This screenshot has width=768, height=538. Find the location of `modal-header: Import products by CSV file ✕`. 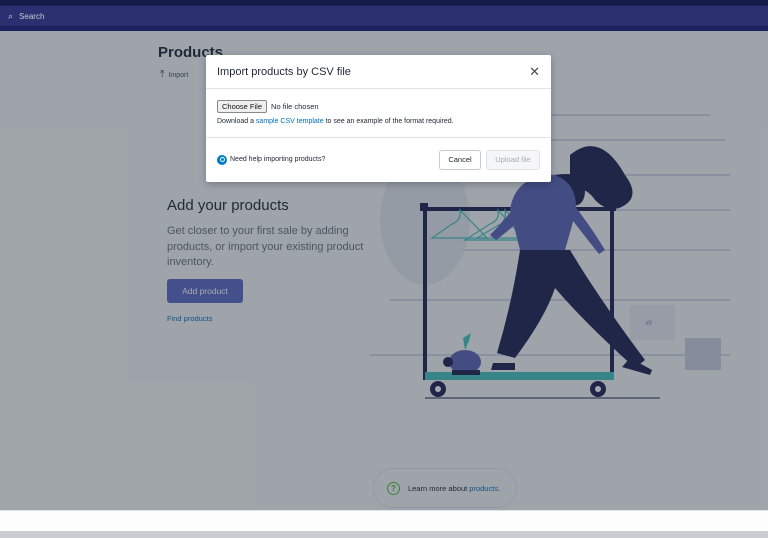

modal-header: Import products by CSV file ✕ is located at coordinates (378, 72).